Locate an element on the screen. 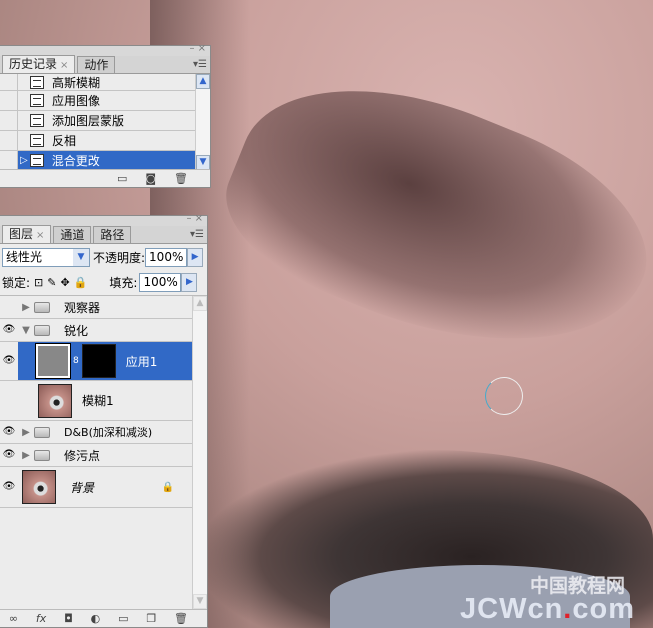 The height and width of the screenshot is (628, 653). history-footer: ▭ ◙ 🗑 is located at coordinates (105, 178).